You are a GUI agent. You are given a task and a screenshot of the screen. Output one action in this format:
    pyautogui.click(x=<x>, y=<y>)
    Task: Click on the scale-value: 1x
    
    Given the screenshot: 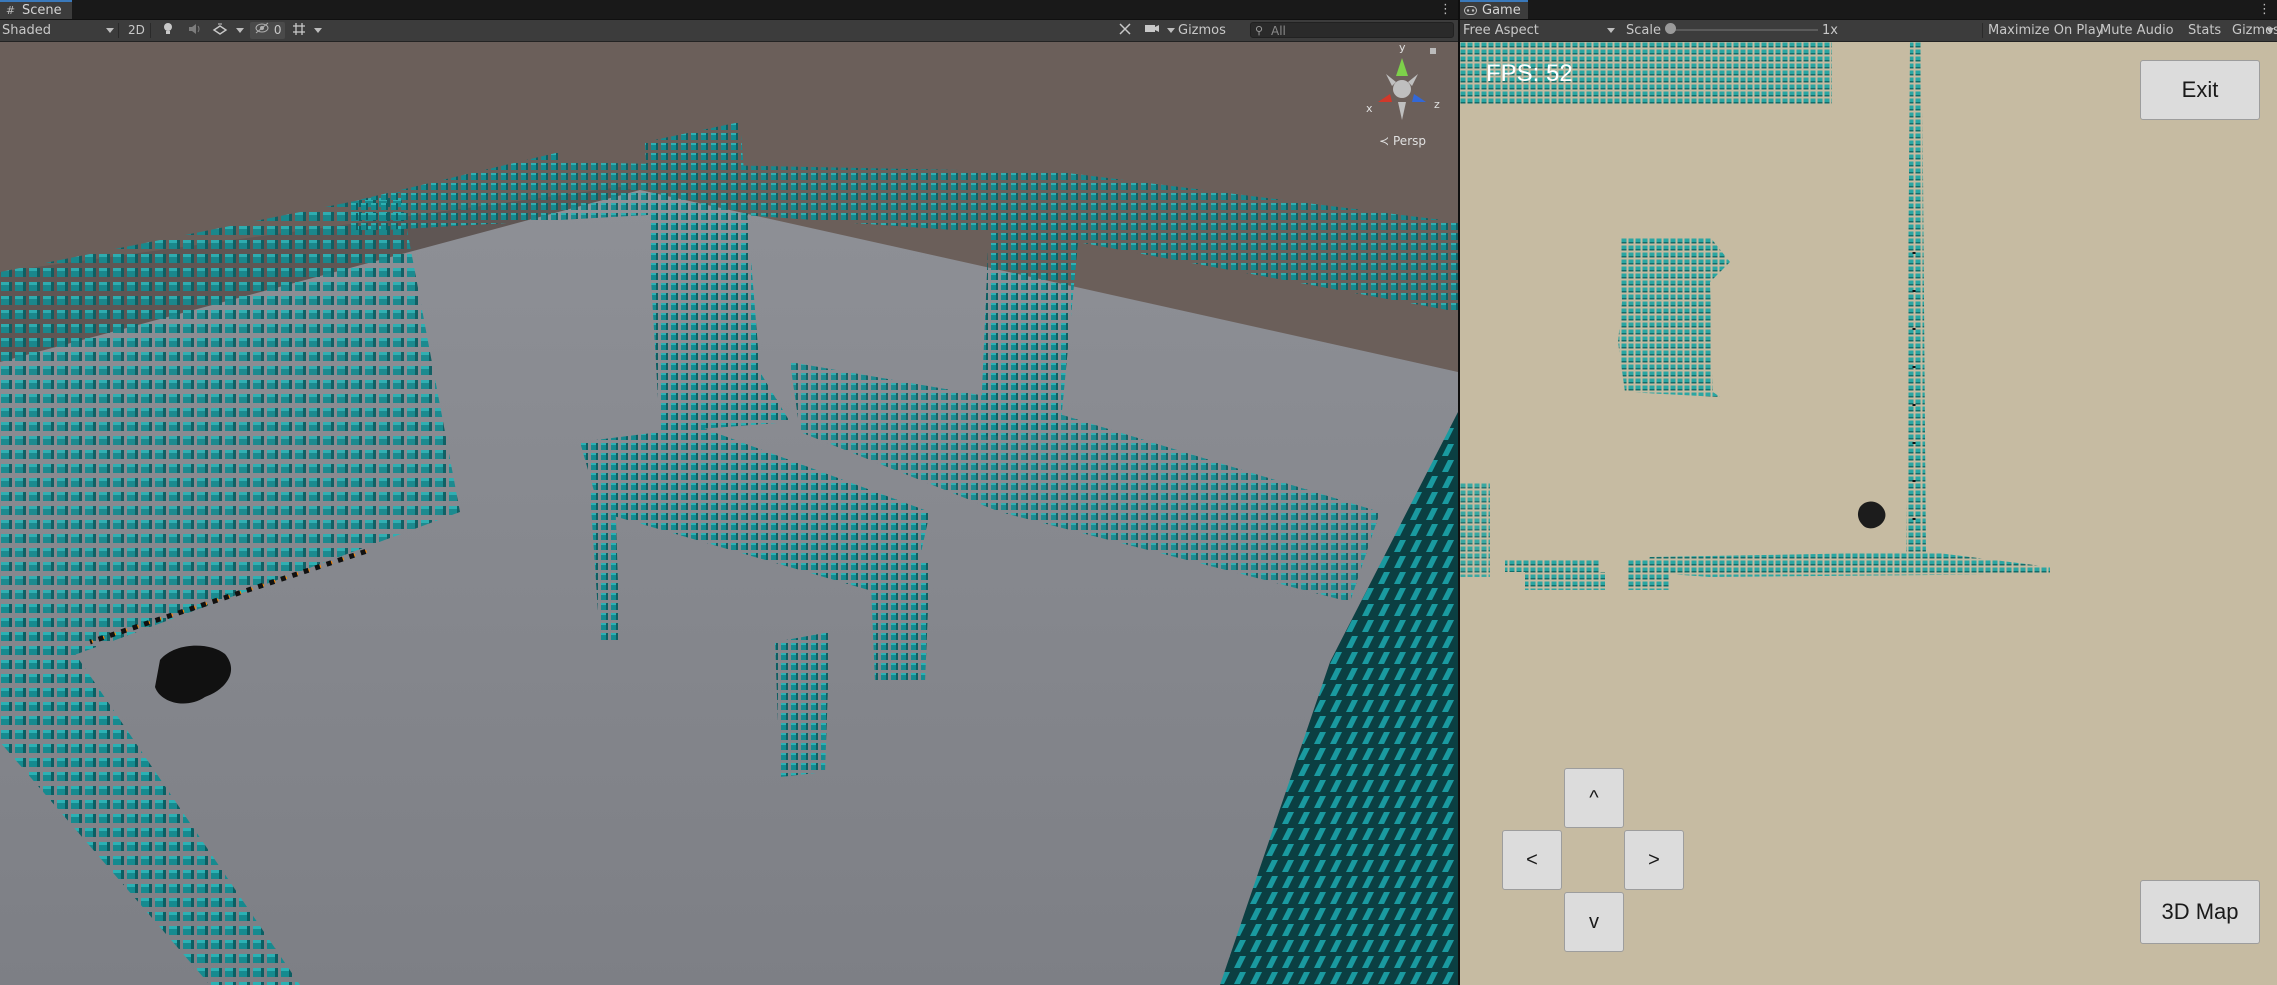 What is the action you would take?
    pyautogui.click(x=1830, y=30)
    